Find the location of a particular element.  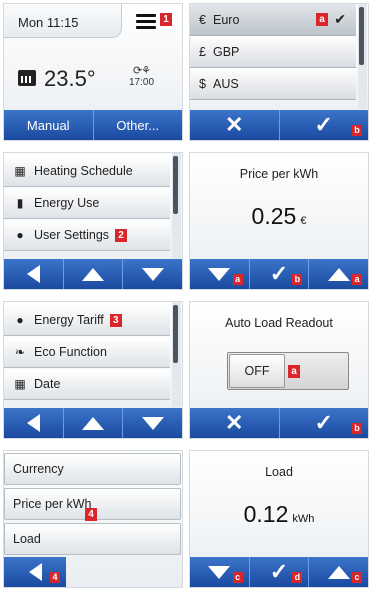

user-icon: ● is located at coordinates (20, 235).